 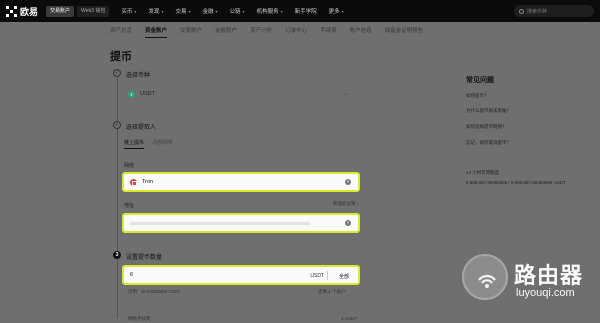 What do you see at coordinates (132, 275) in the screenshot?
I see `amount-value: 6` at bounding box center [132, 275].